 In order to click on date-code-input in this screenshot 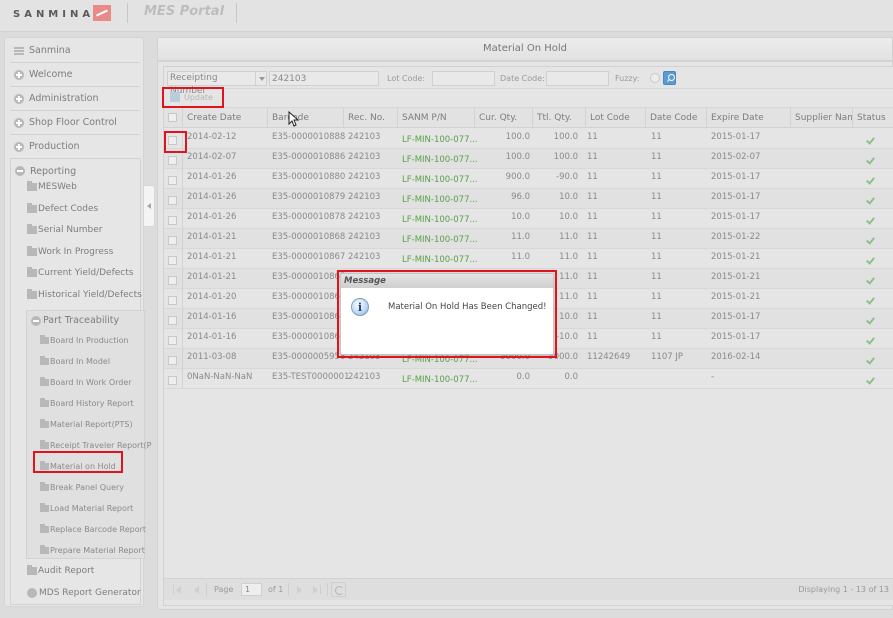, I will do `click(577, 78)`.